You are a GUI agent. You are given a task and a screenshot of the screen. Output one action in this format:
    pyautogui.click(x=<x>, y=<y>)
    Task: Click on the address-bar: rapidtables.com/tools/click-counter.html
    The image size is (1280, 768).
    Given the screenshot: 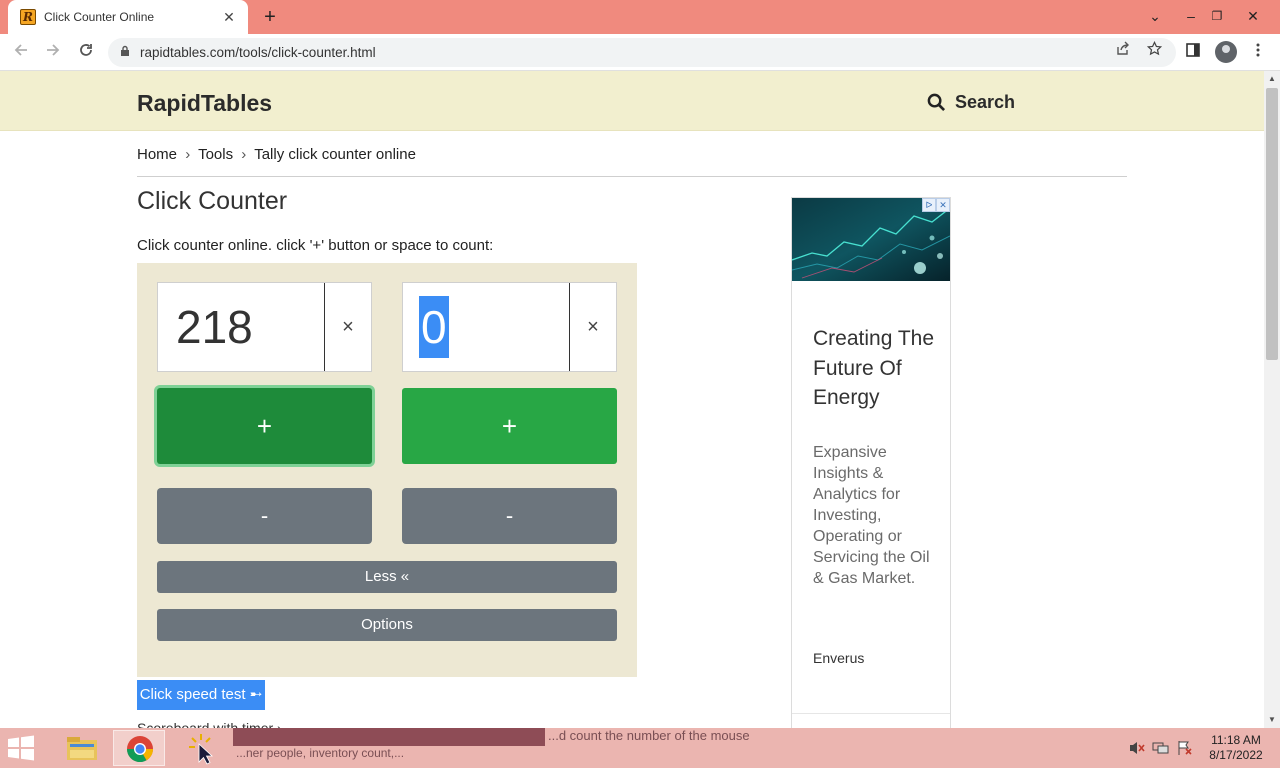 What is the action you would take?
    pyautogui.click(x=642, y=52)
    